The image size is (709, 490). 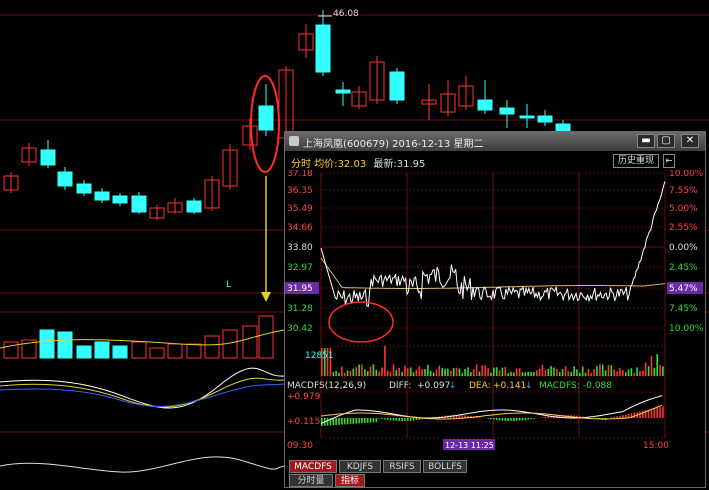 I want to click on tab-bollfs: BOLLFS, so click(x=445, y=466).